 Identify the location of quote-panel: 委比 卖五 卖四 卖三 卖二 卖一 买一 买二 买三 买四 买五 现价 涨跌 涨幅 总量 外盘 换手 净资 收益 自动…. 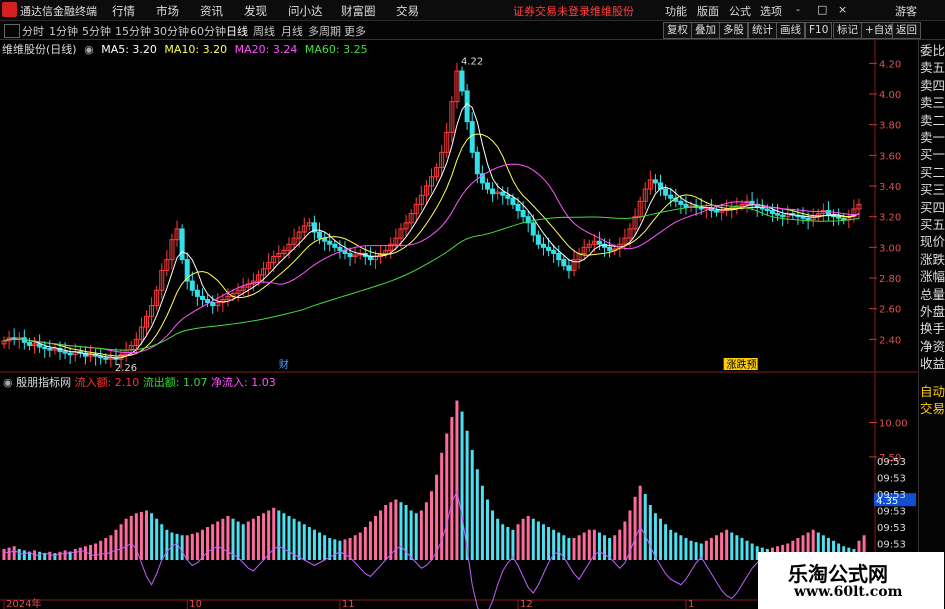
(931, 324).